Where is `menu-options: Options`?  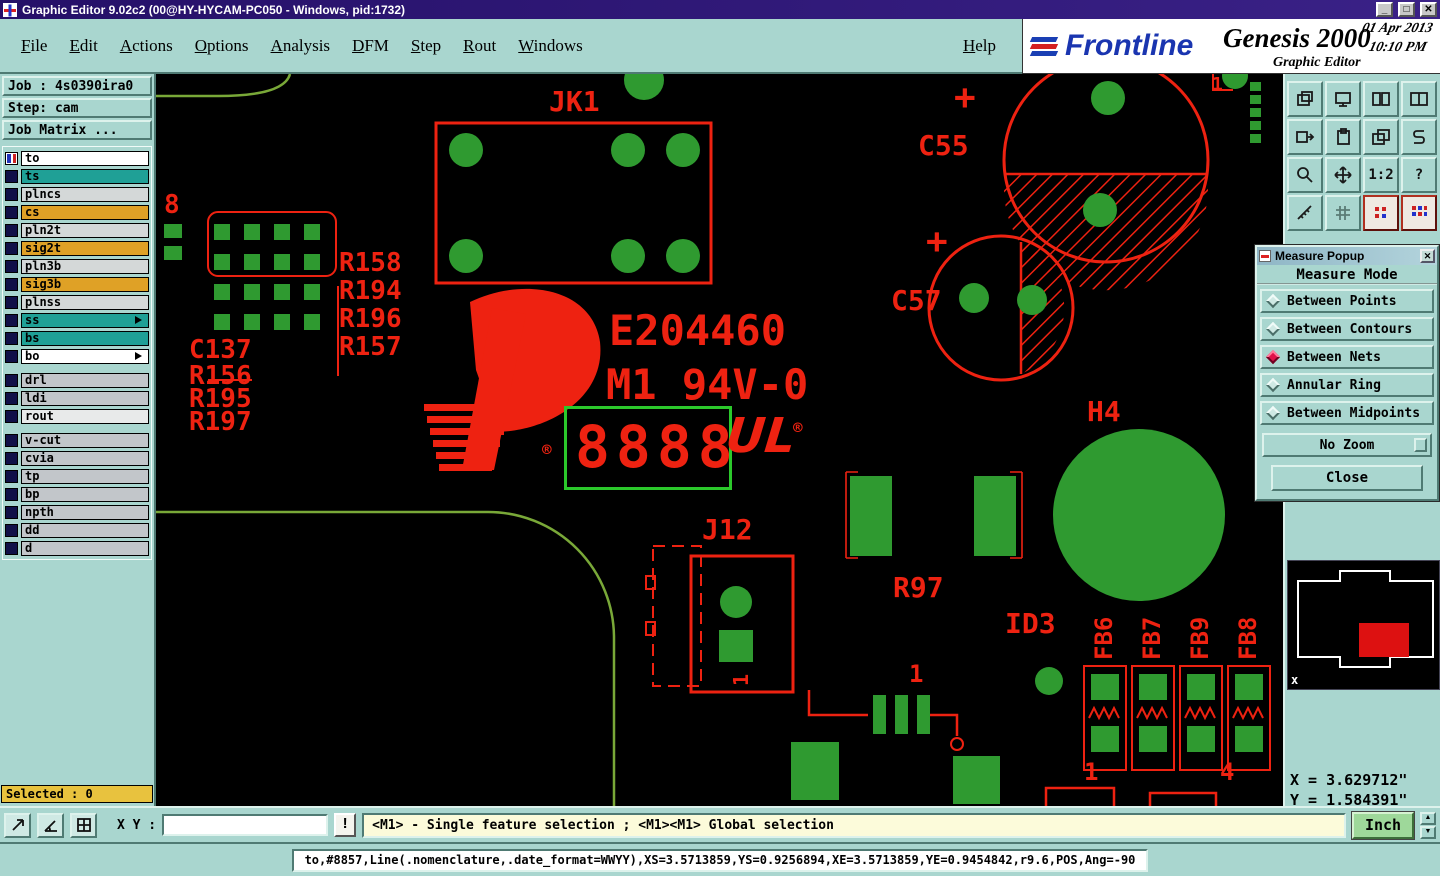
menu-options: Options is located at coordinates (222, 46).